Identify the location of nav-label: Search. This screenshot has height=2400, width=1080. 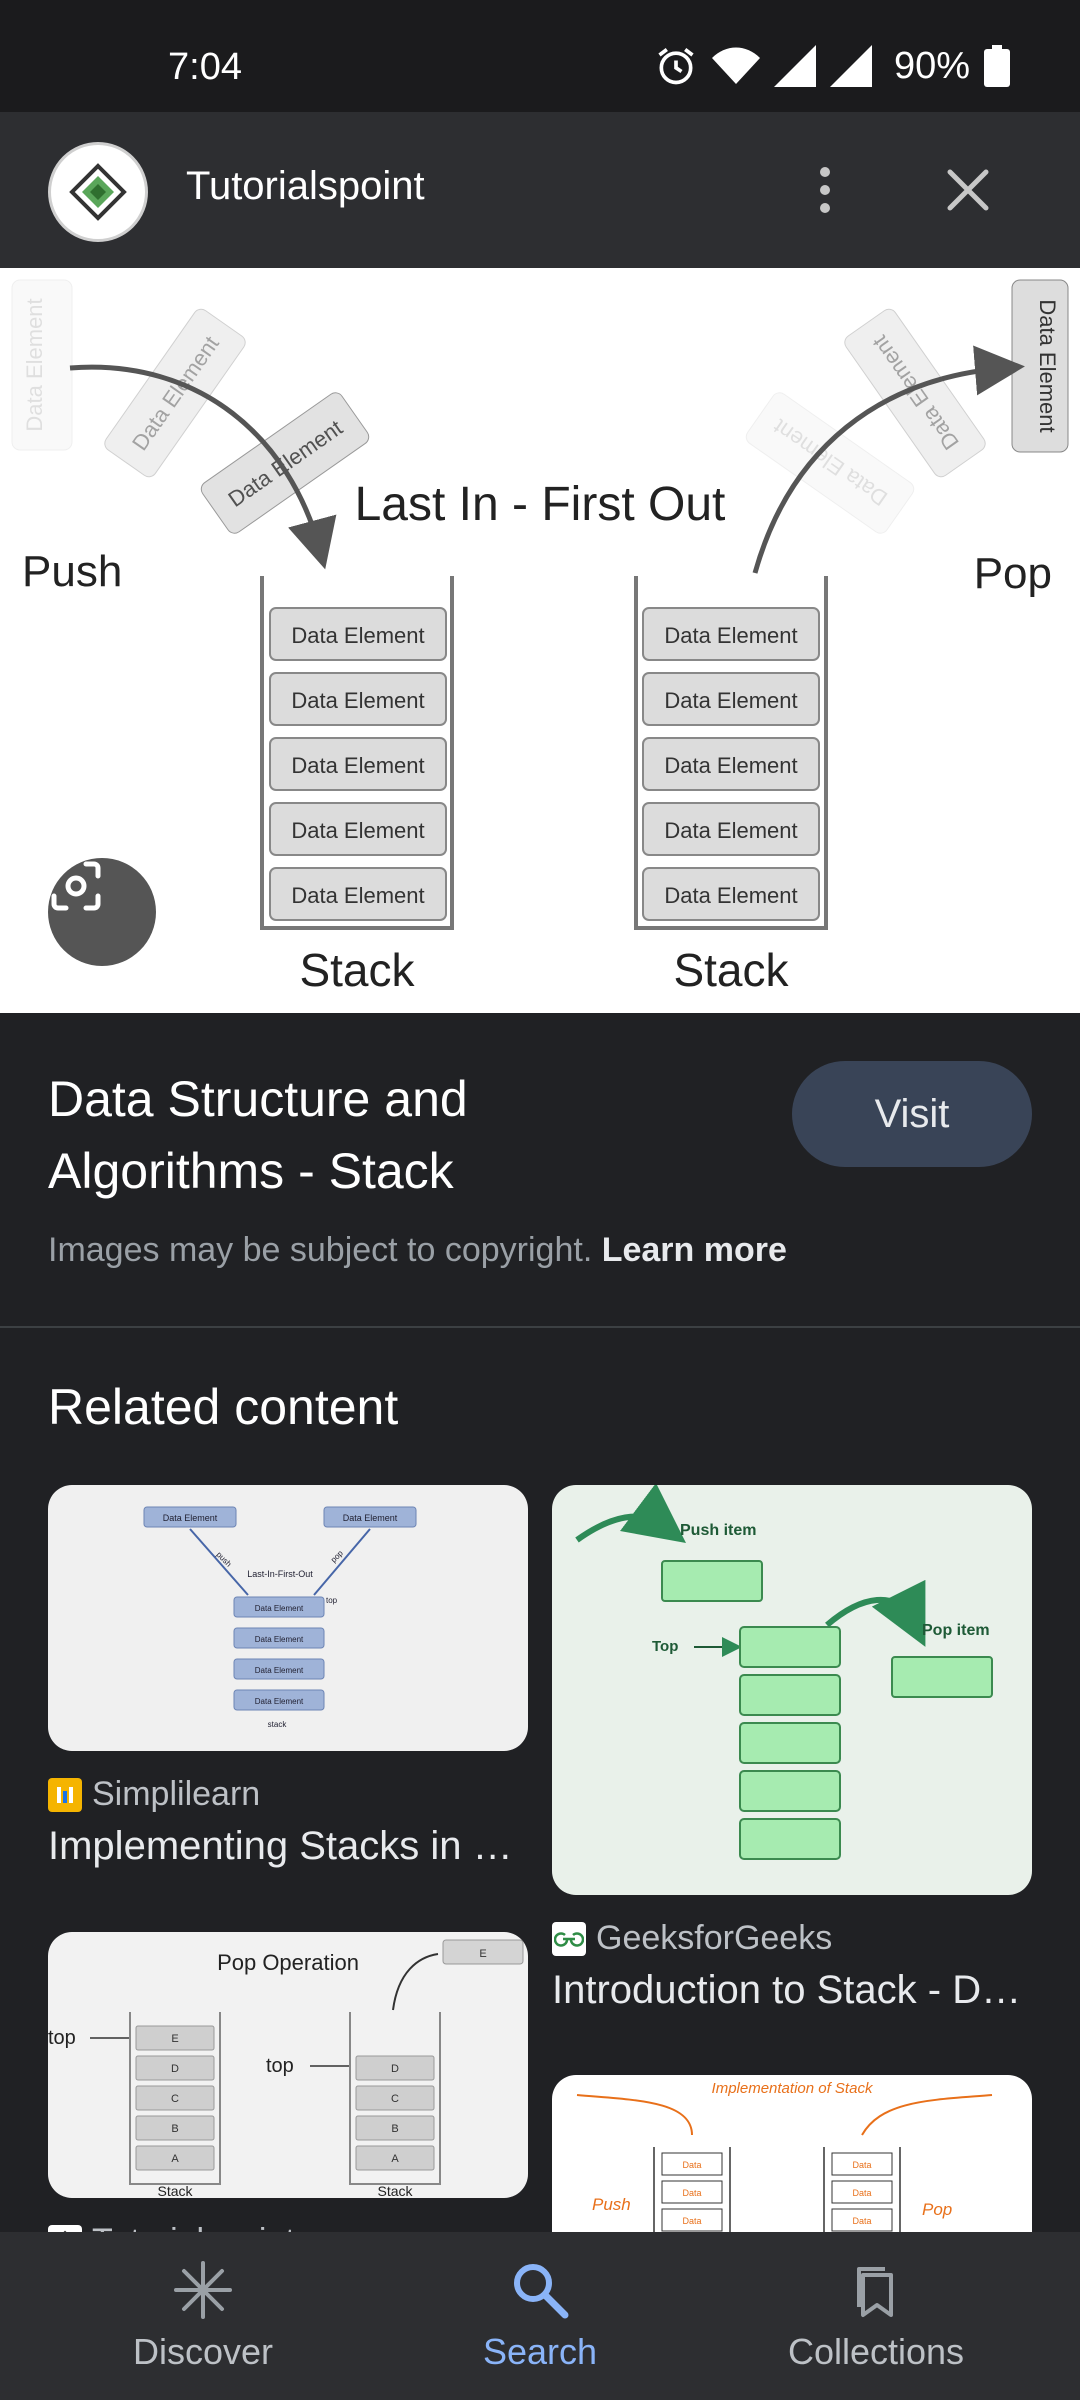
(540, 2351).